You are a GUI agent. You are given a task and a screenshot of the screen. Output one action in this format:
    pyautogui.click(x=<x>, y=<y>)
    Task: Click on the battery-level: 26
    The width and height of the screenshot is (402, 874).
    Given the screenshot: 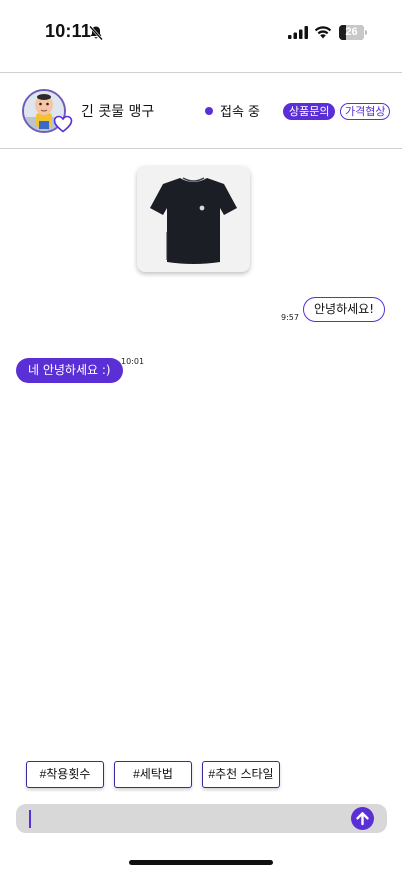 What is the action you would take?
    pyautogui.click(x=351, y=32)
    